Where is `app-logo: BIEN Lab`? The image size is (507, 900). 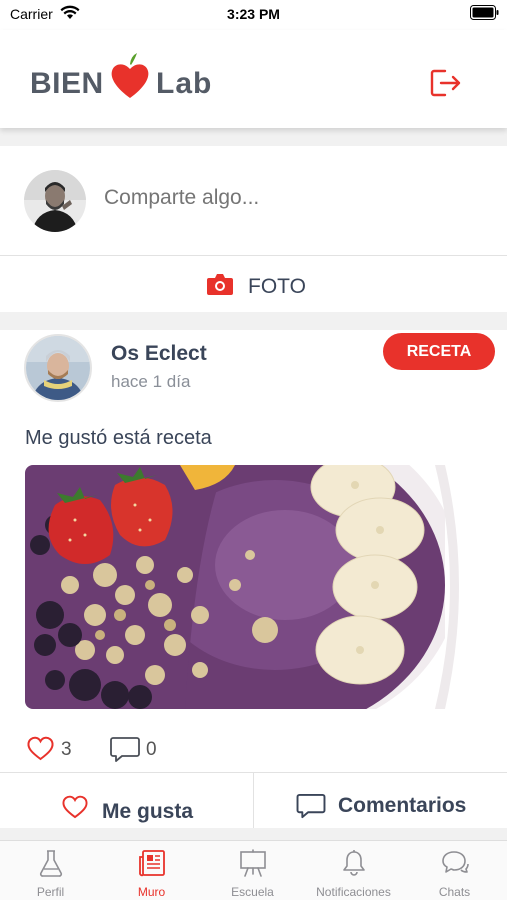 app-logo: BIEN Lab is located at coordinates (130, 77).